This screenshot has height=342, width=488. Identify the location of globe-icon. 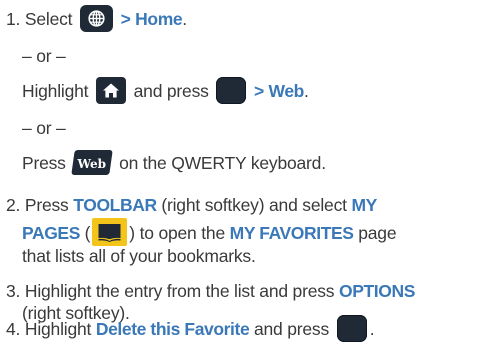
(96, 18).